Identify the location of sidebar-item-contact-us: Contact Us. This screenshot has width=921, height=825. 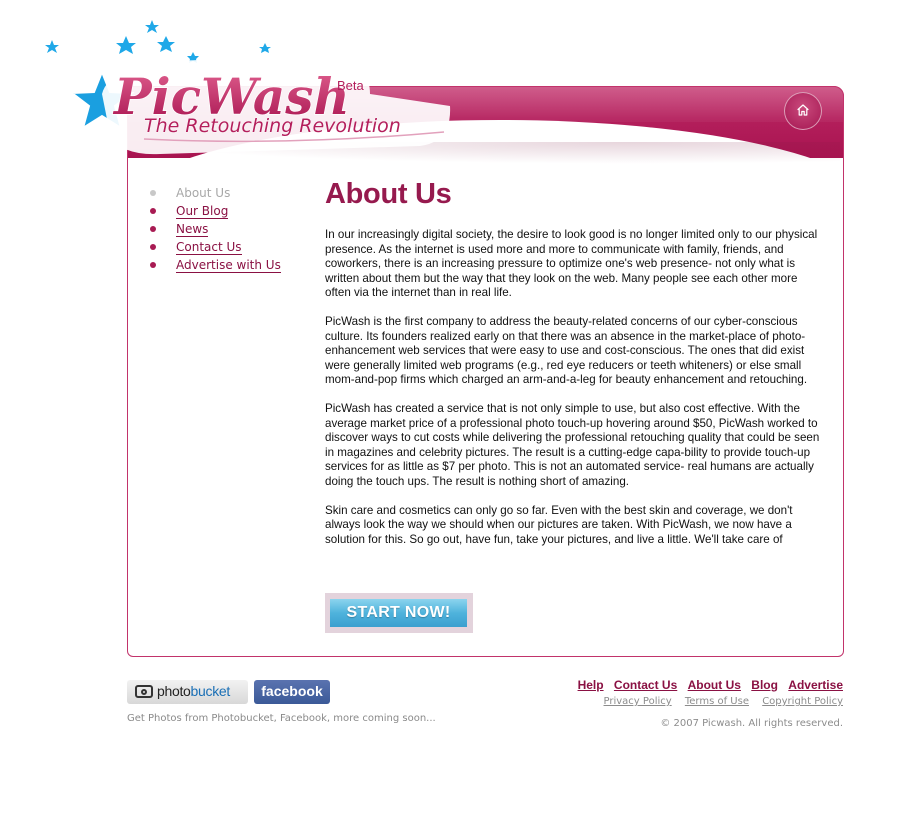
(228, 248).